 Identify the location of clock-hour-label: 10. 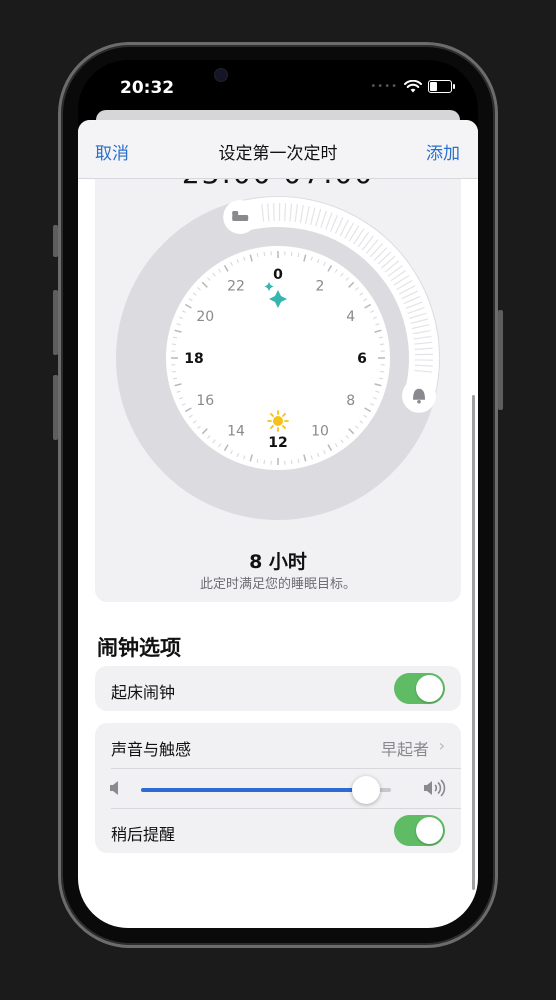
(320, 432).